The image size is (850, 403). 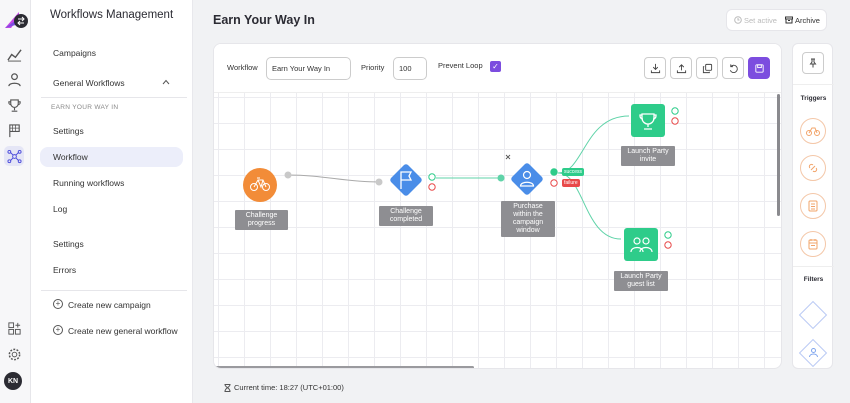 I want to click on challenge-progress-label: Challenge progress, so click(x=261, y=220).